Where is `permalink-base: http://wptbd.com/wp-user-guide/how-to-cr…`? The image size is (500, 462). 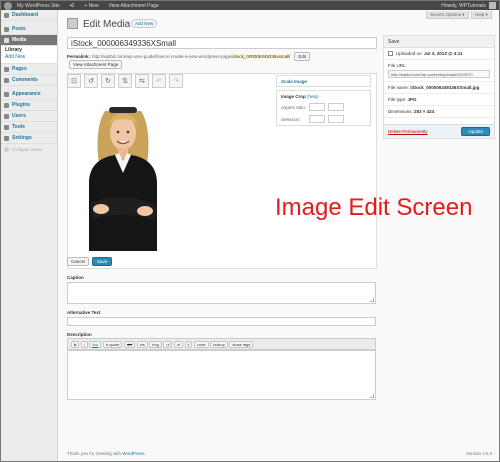
permalink-base: http://wptbd.com/wp-user-guide/how-to-cr… is located at coordinates (162, 56).